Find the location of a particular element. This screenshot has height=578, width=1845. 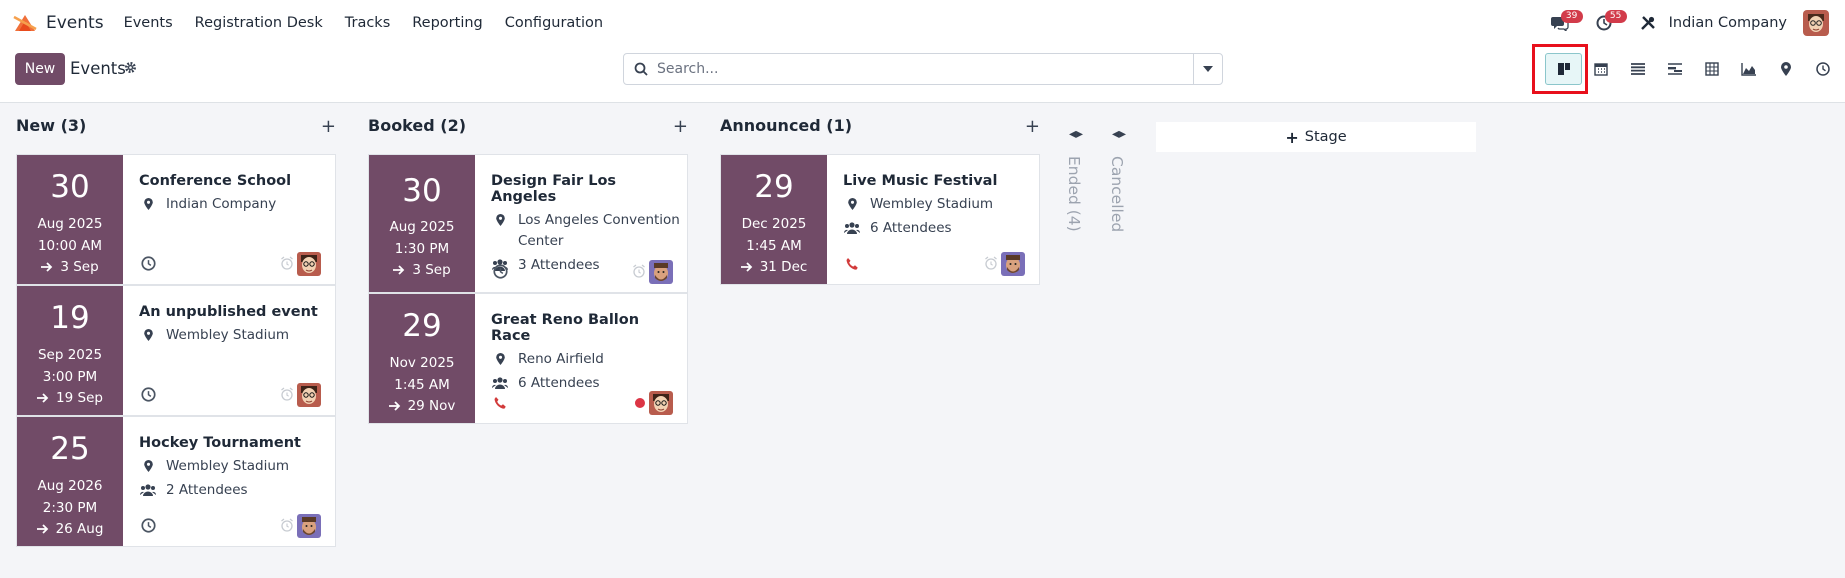

menu-configuration: Configuration is located at coordinates (554, 23).